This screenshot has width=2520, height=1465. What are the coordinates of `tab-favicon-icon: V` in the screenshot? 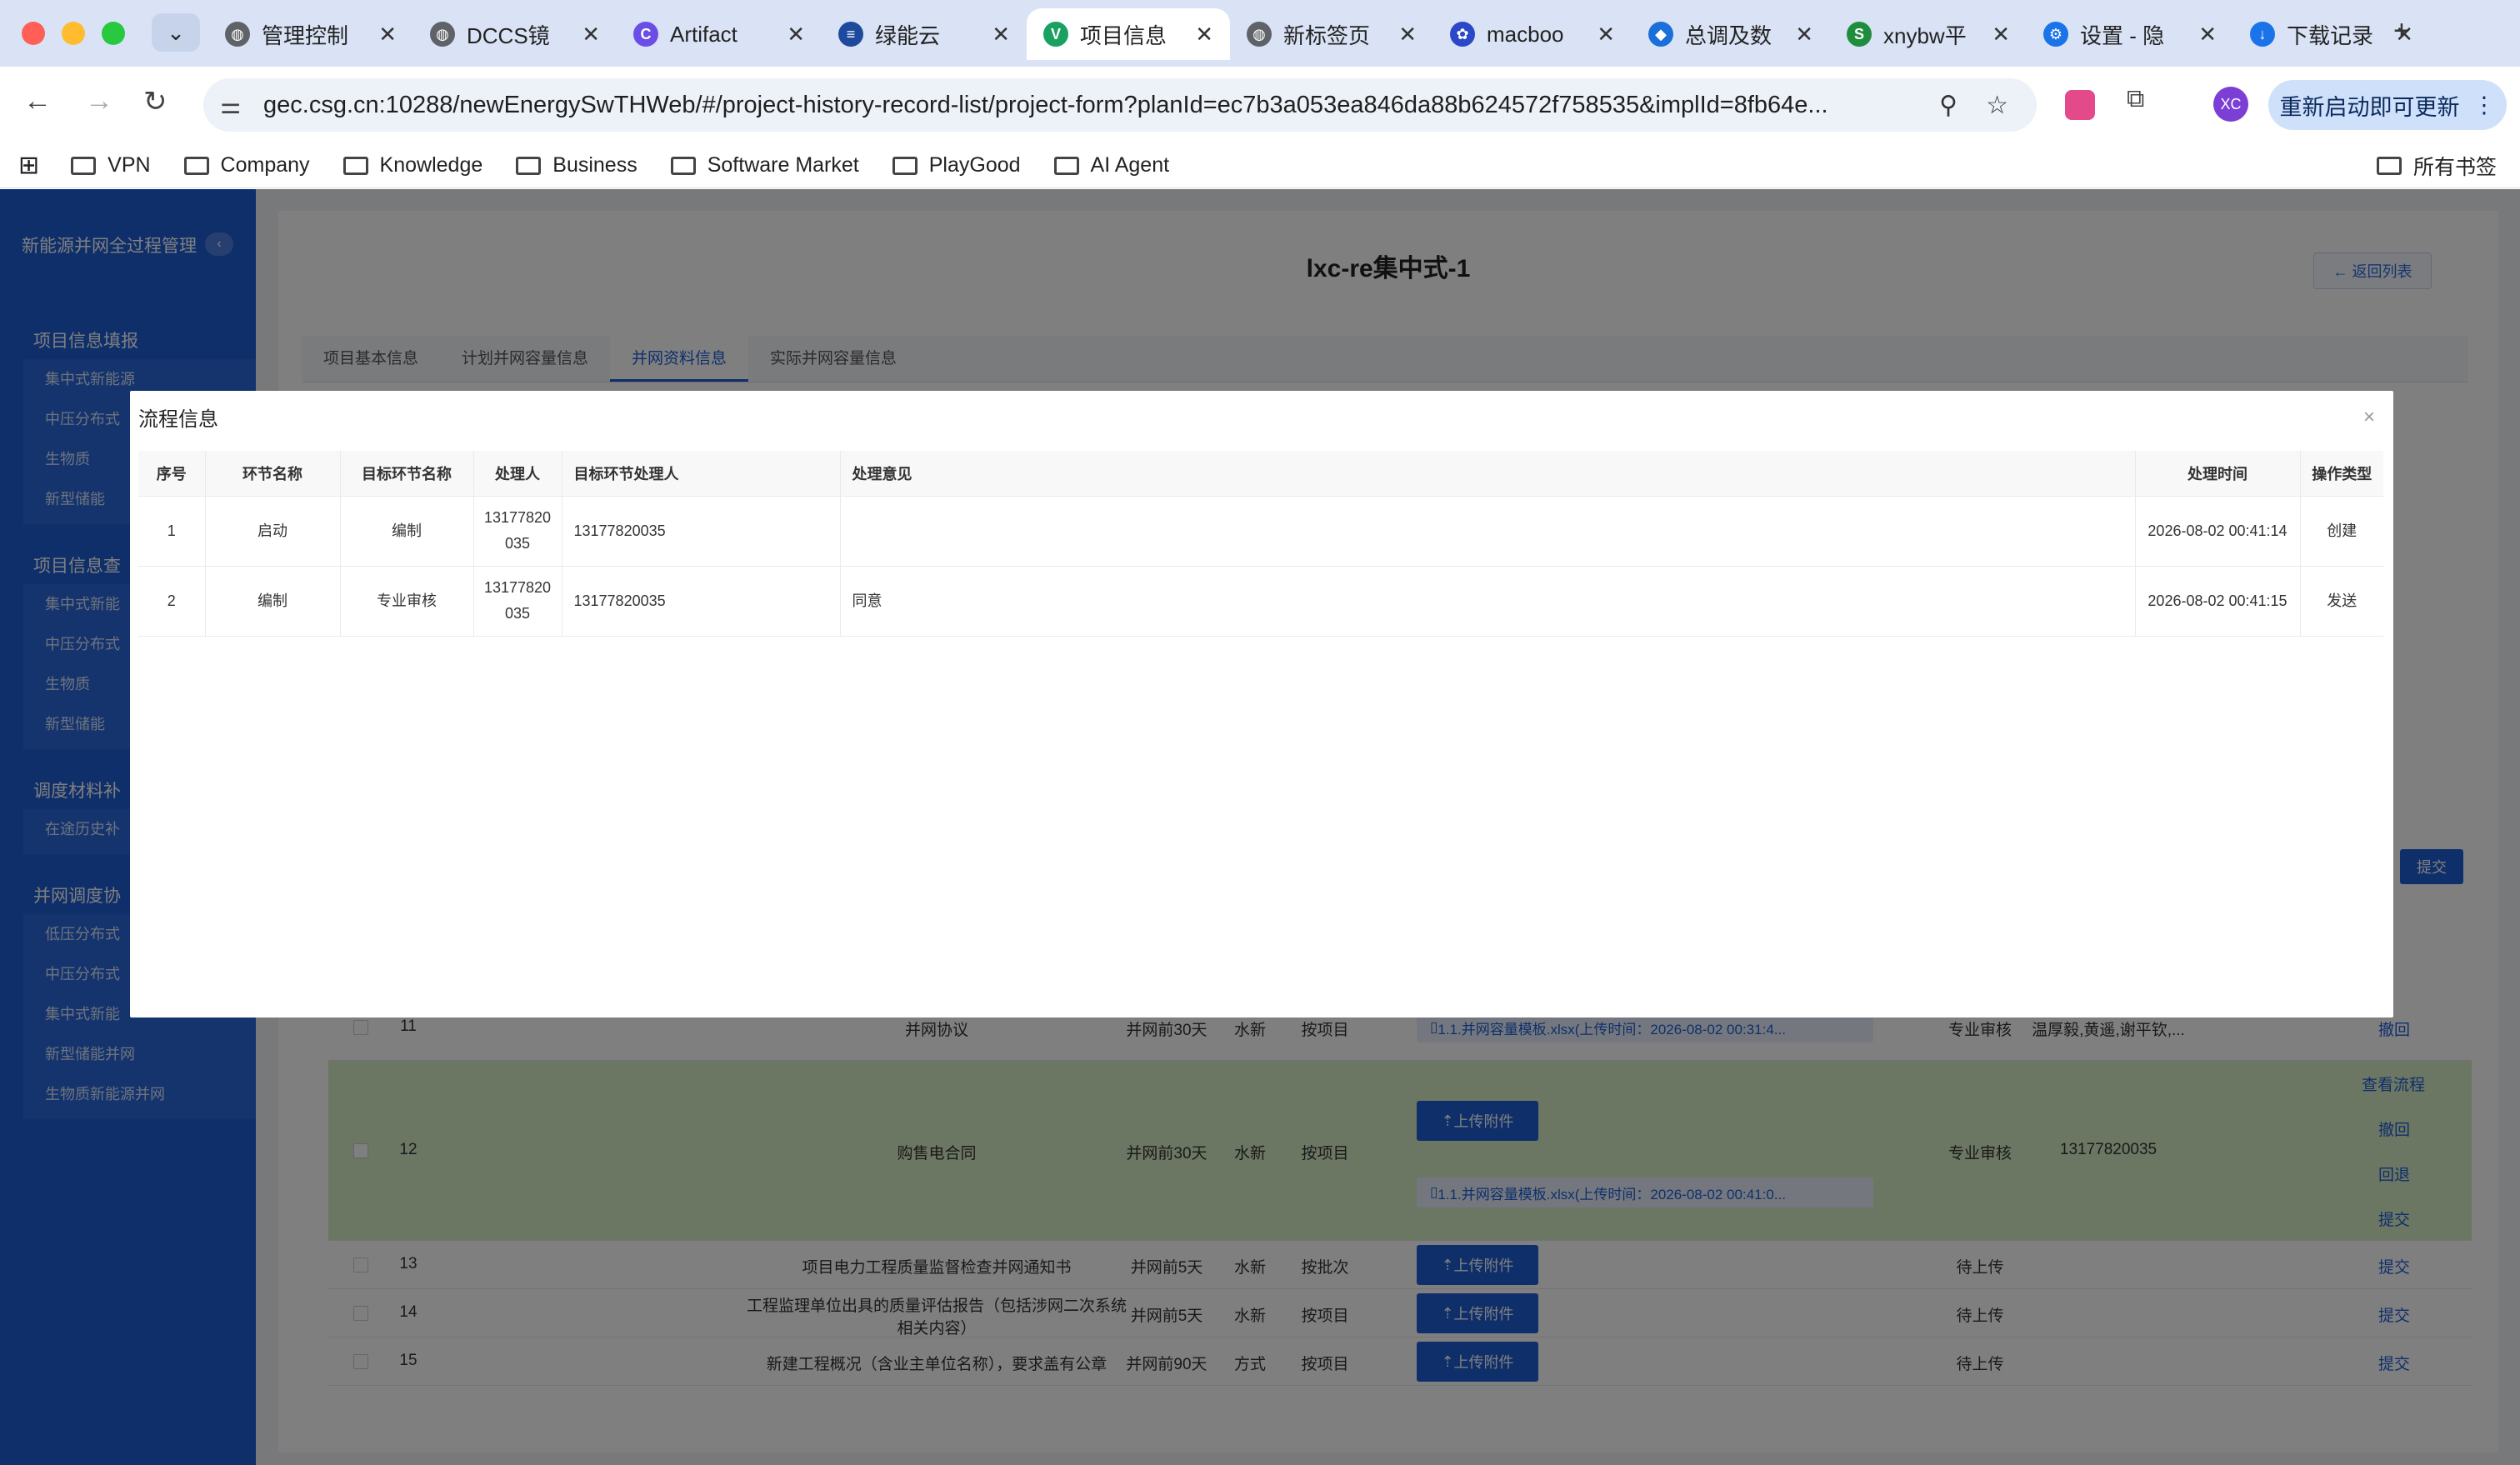 It's located at (1055, 34).